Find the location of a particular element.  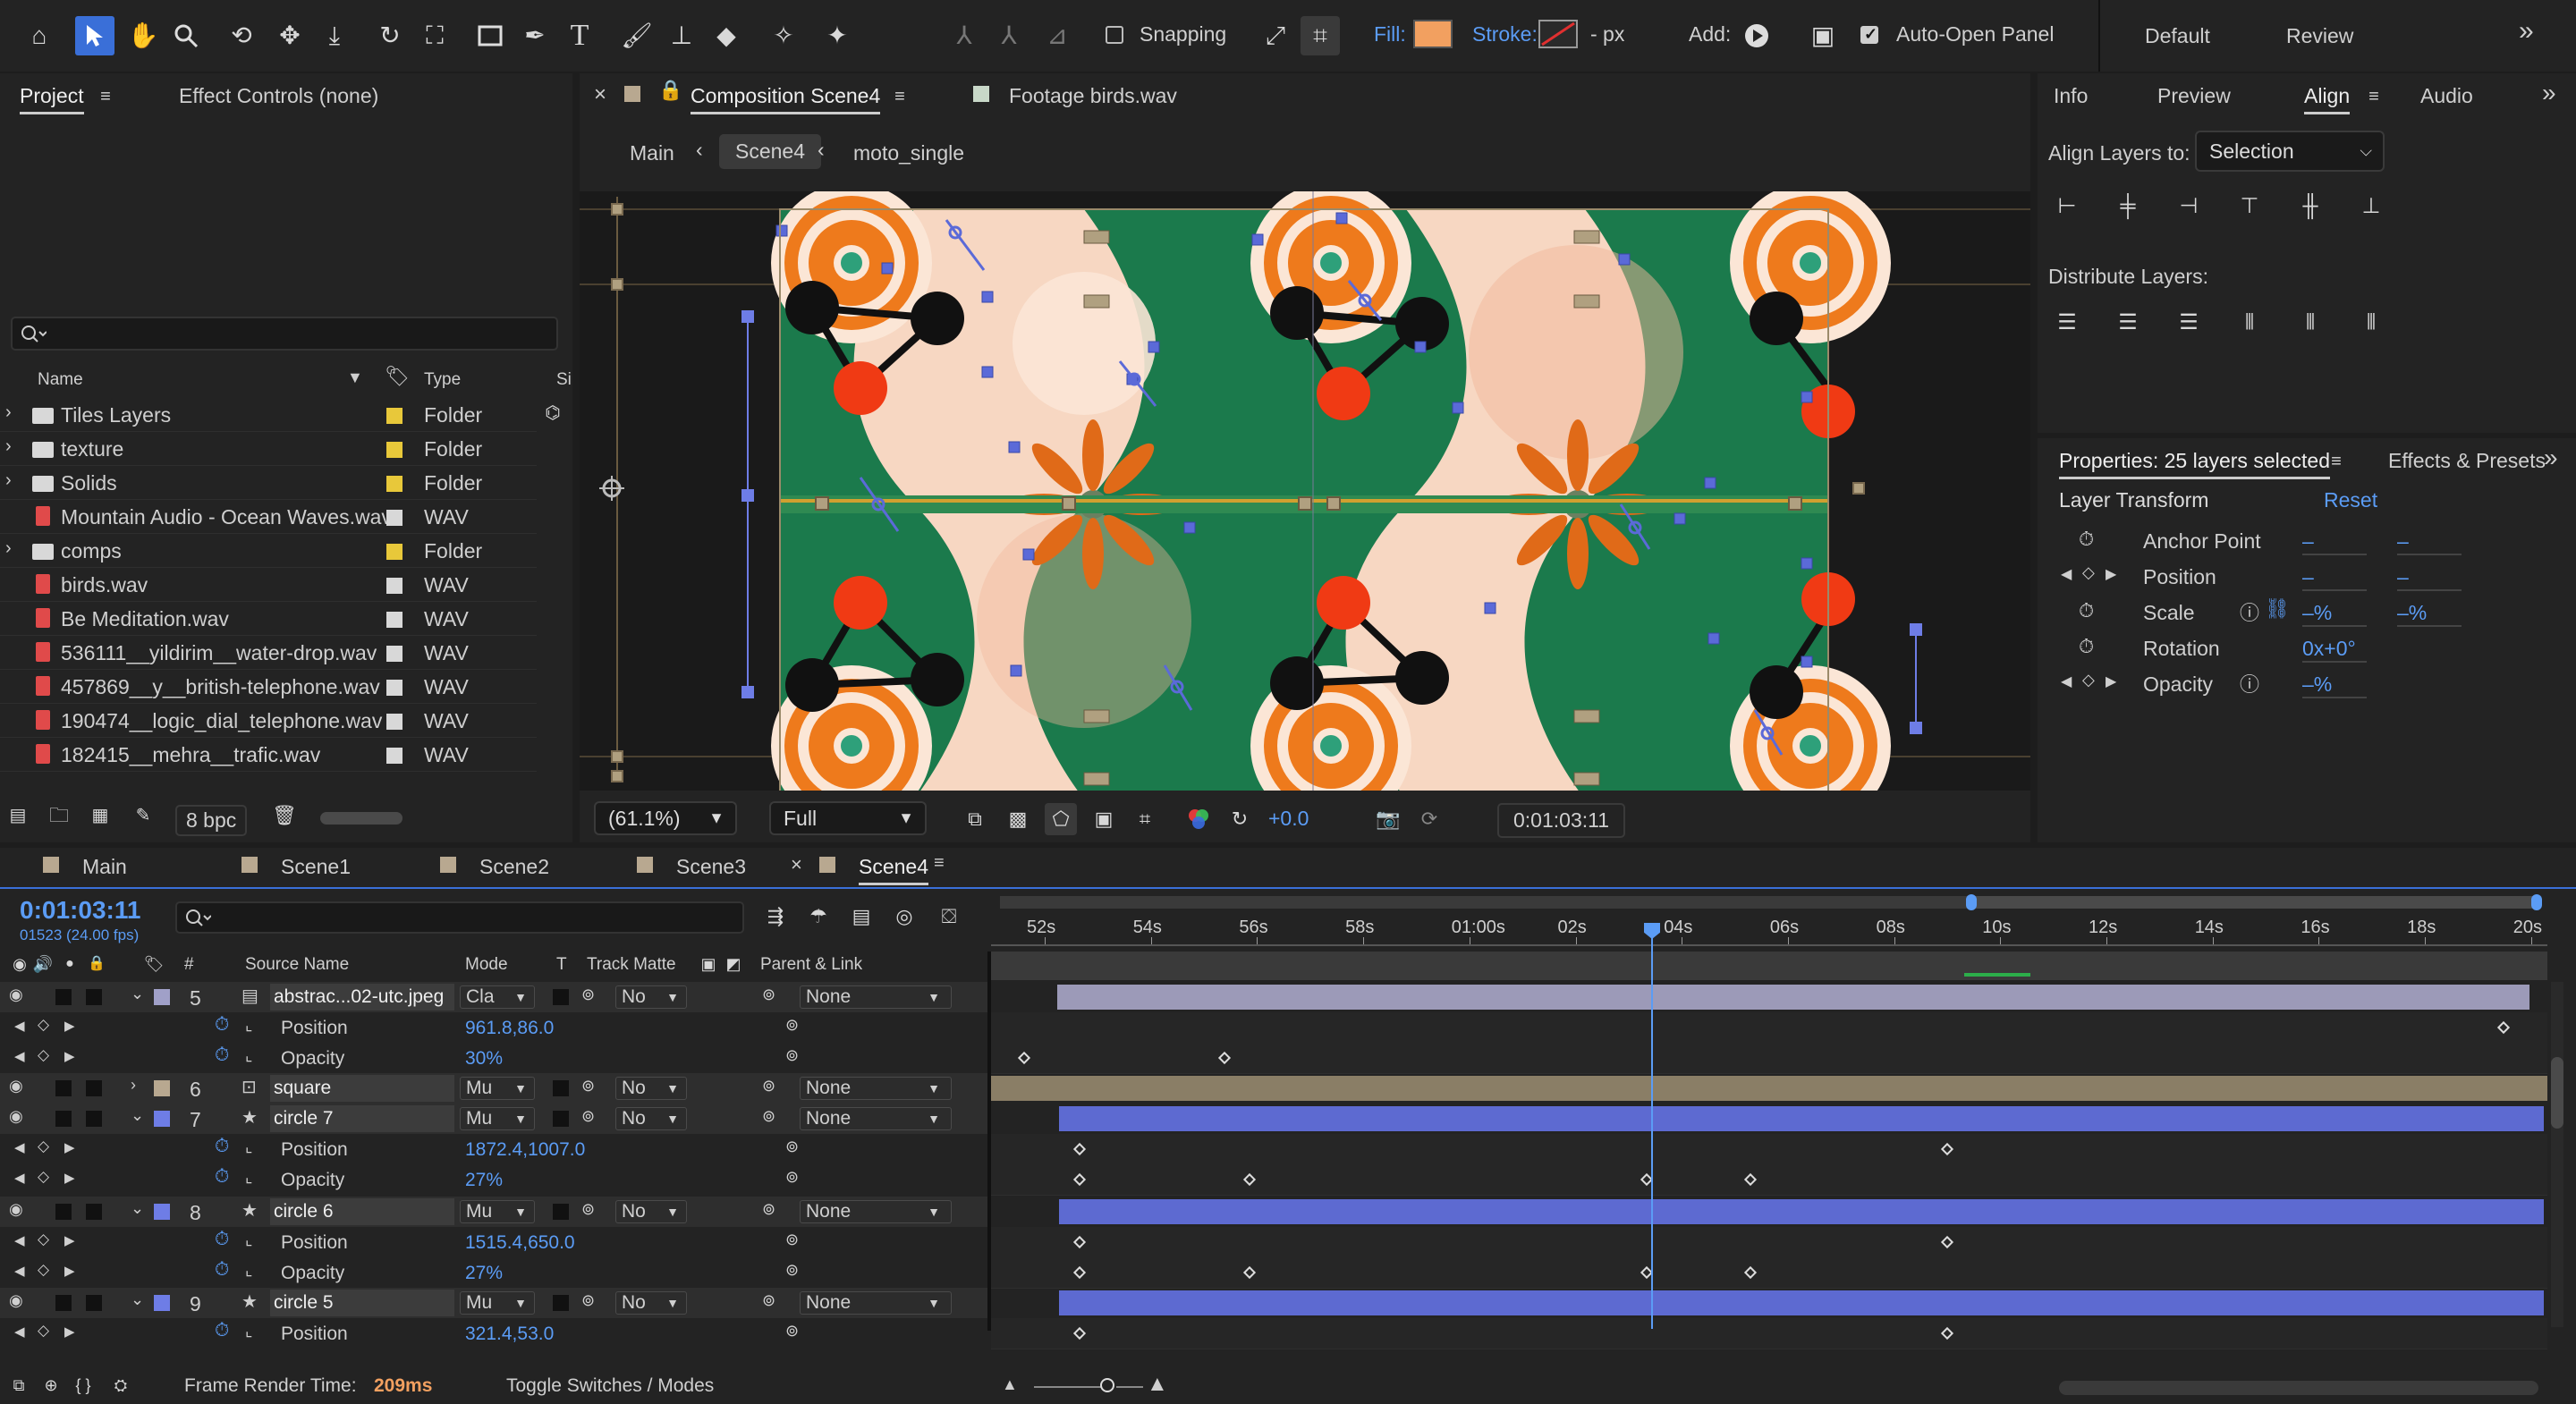

rotate-tool-icon: ↻ is located at coordinates (390, 36).